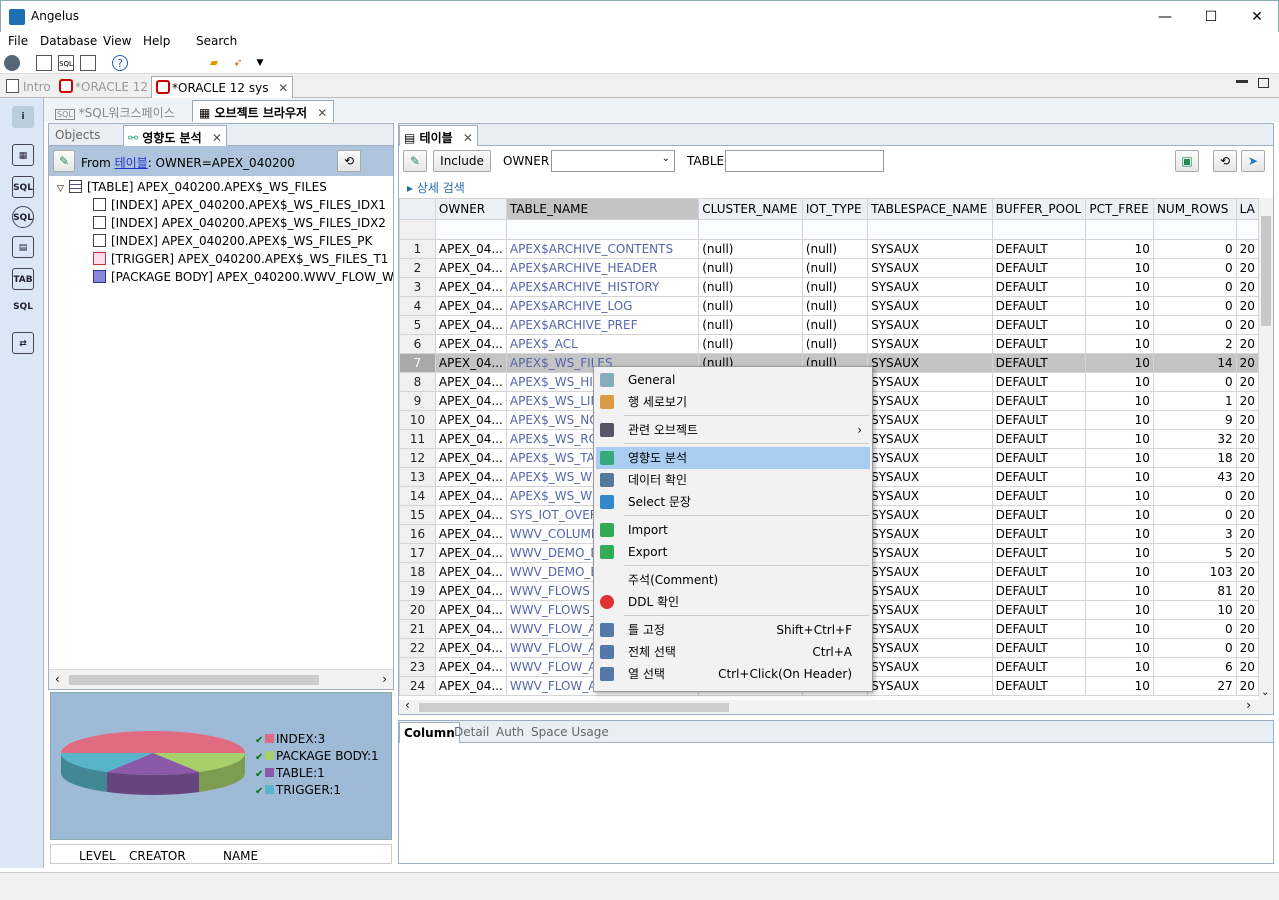  What do you see at coordinates (417, 496) in the screenshot?
I see `row-number: 14` at bounding box center [417, 496].